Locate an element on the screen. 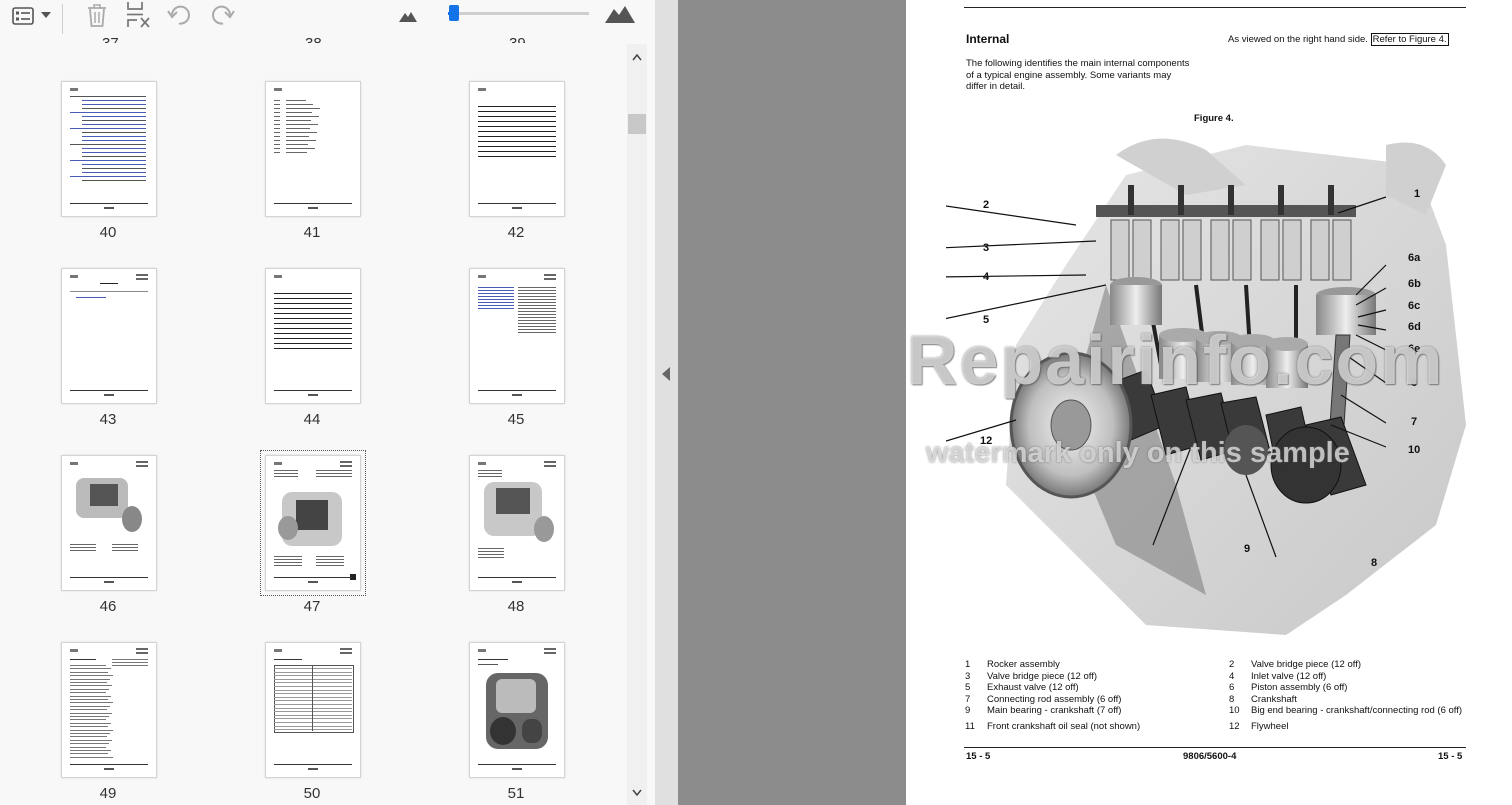 The height and width of the screenshot is (805, 1512). delete-page-button is located at coordinates (97, 15).